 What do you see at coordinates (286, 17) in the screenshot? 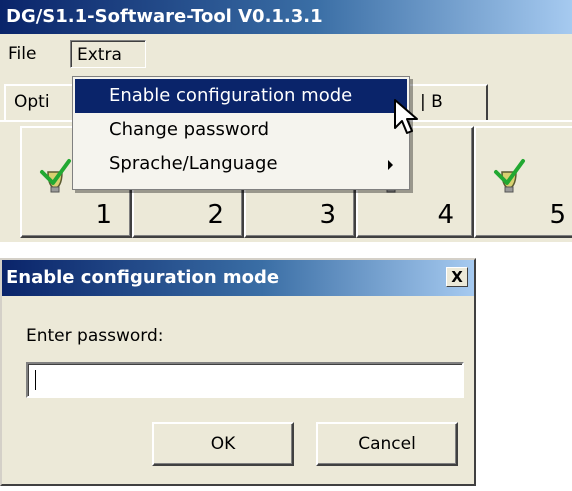
I see `window-title: DG/S1.1-Software-Tool V0.1.3.1` at bounding box center [286, 17].